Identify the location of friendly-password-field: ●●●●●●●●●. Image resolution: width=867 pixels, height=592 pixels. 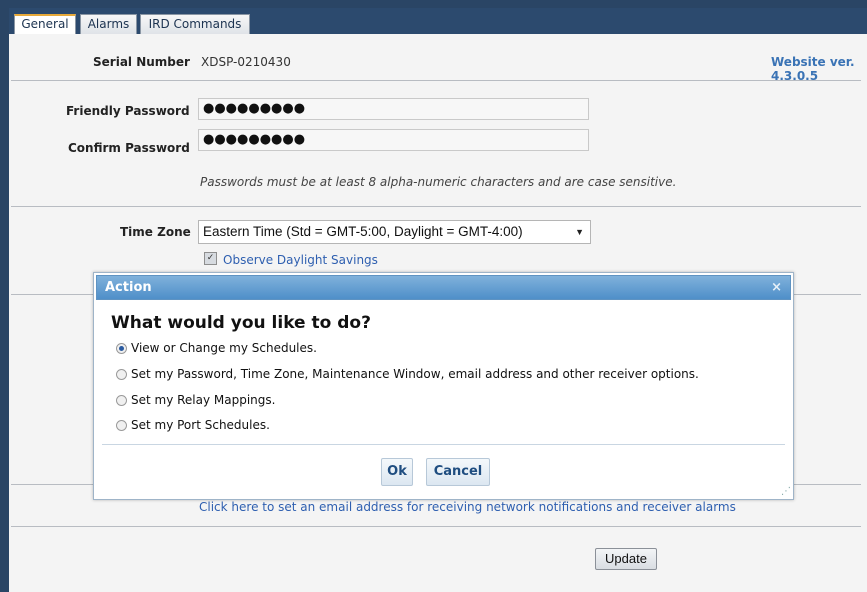
(393, 109).